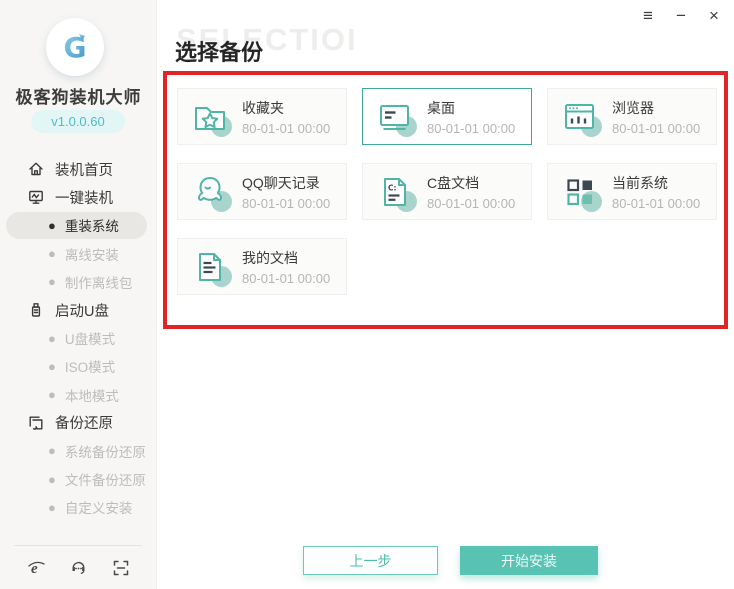 The height and width of the screenshot is (589, 734). I want to click on sidebar-item-iso-mode: ● ISO模式, so click(78, 366).